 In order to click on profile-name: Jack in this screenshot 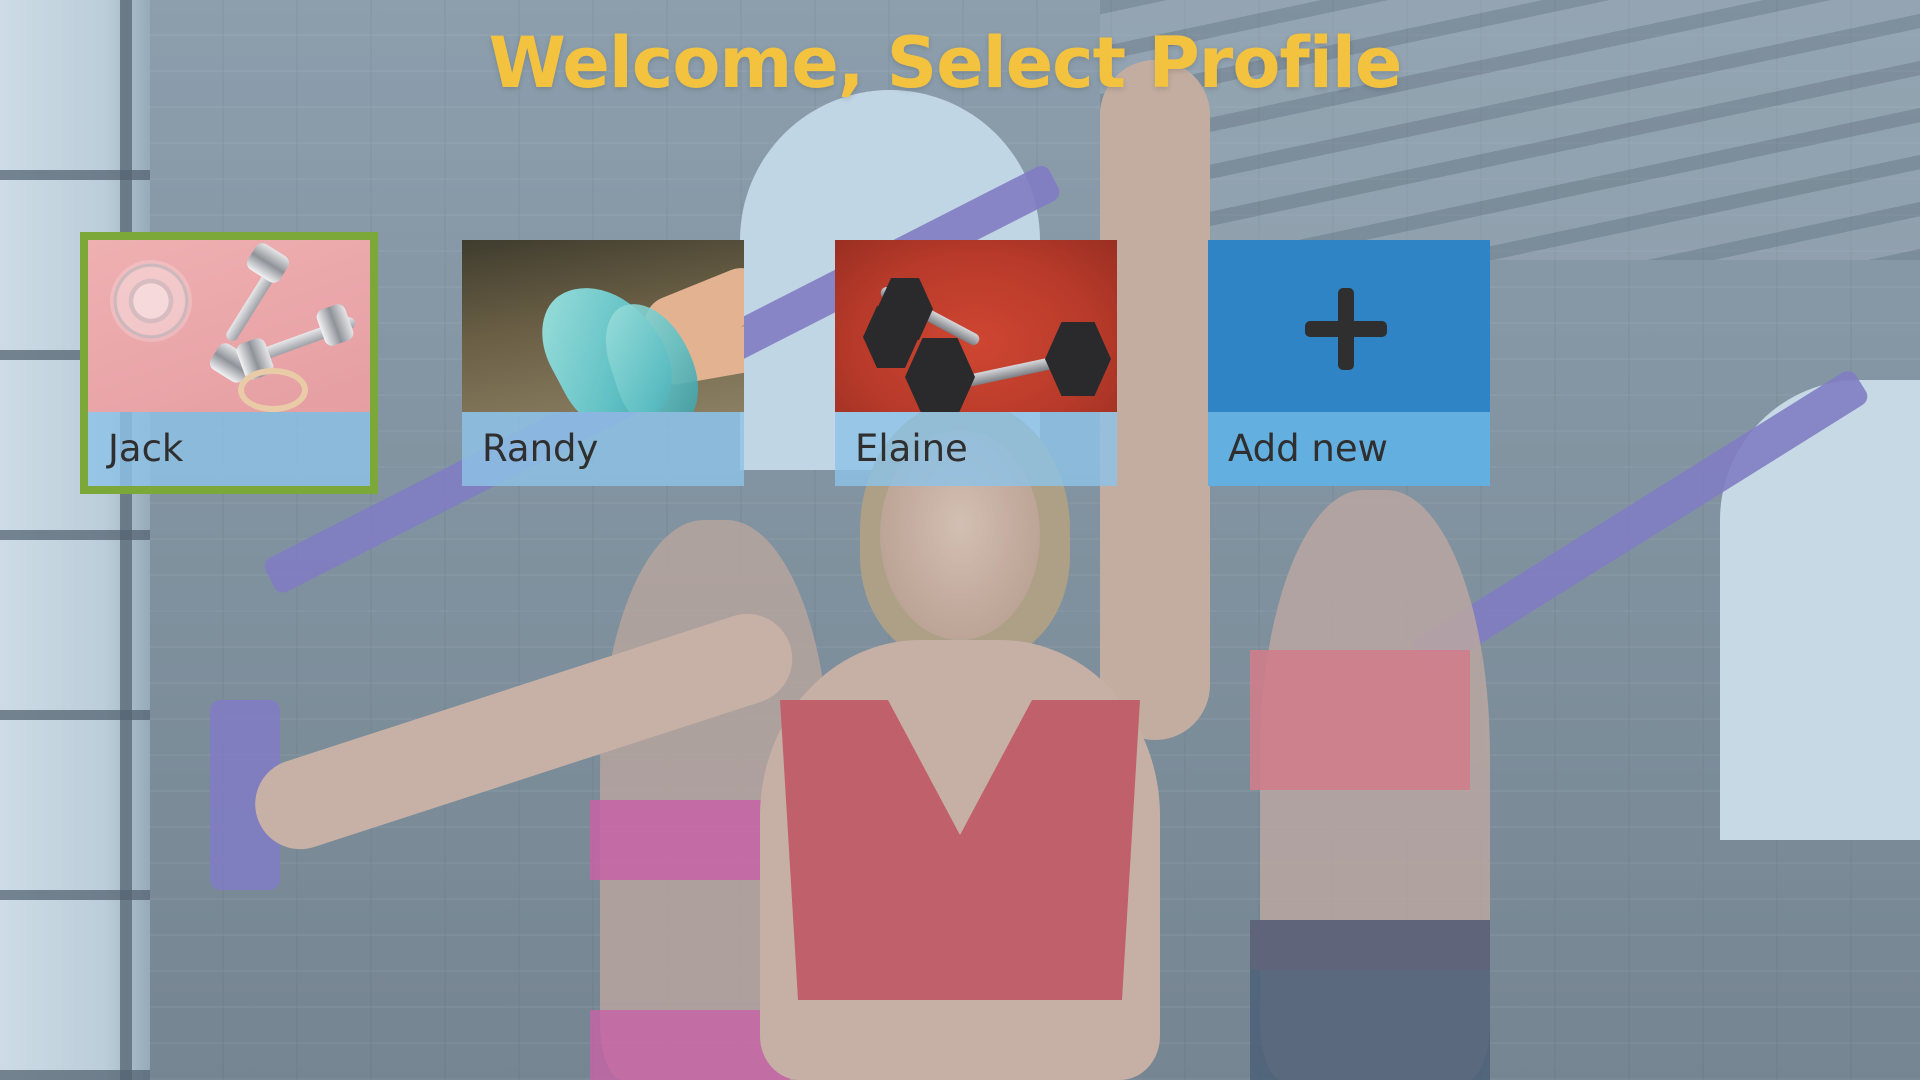, I will do `click(229, 449)`.